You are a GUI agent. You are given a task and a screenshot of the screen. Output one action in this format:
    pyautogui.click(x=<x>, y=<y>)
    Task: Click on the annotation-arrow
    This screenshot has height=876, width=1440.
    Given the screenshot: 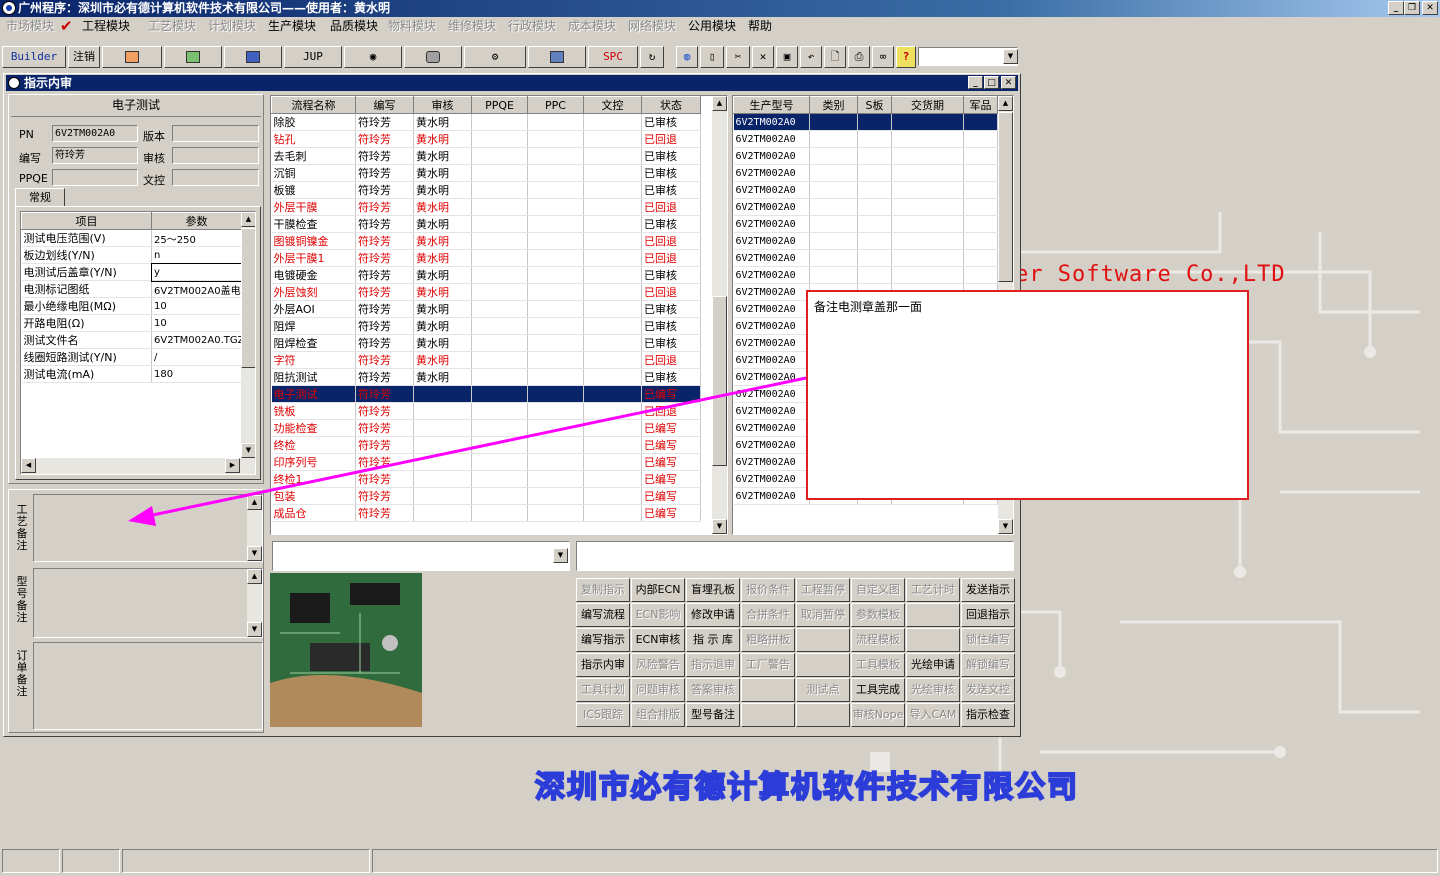 What is the action you would take?
    pyautogui.click(x=467, y=451)
    